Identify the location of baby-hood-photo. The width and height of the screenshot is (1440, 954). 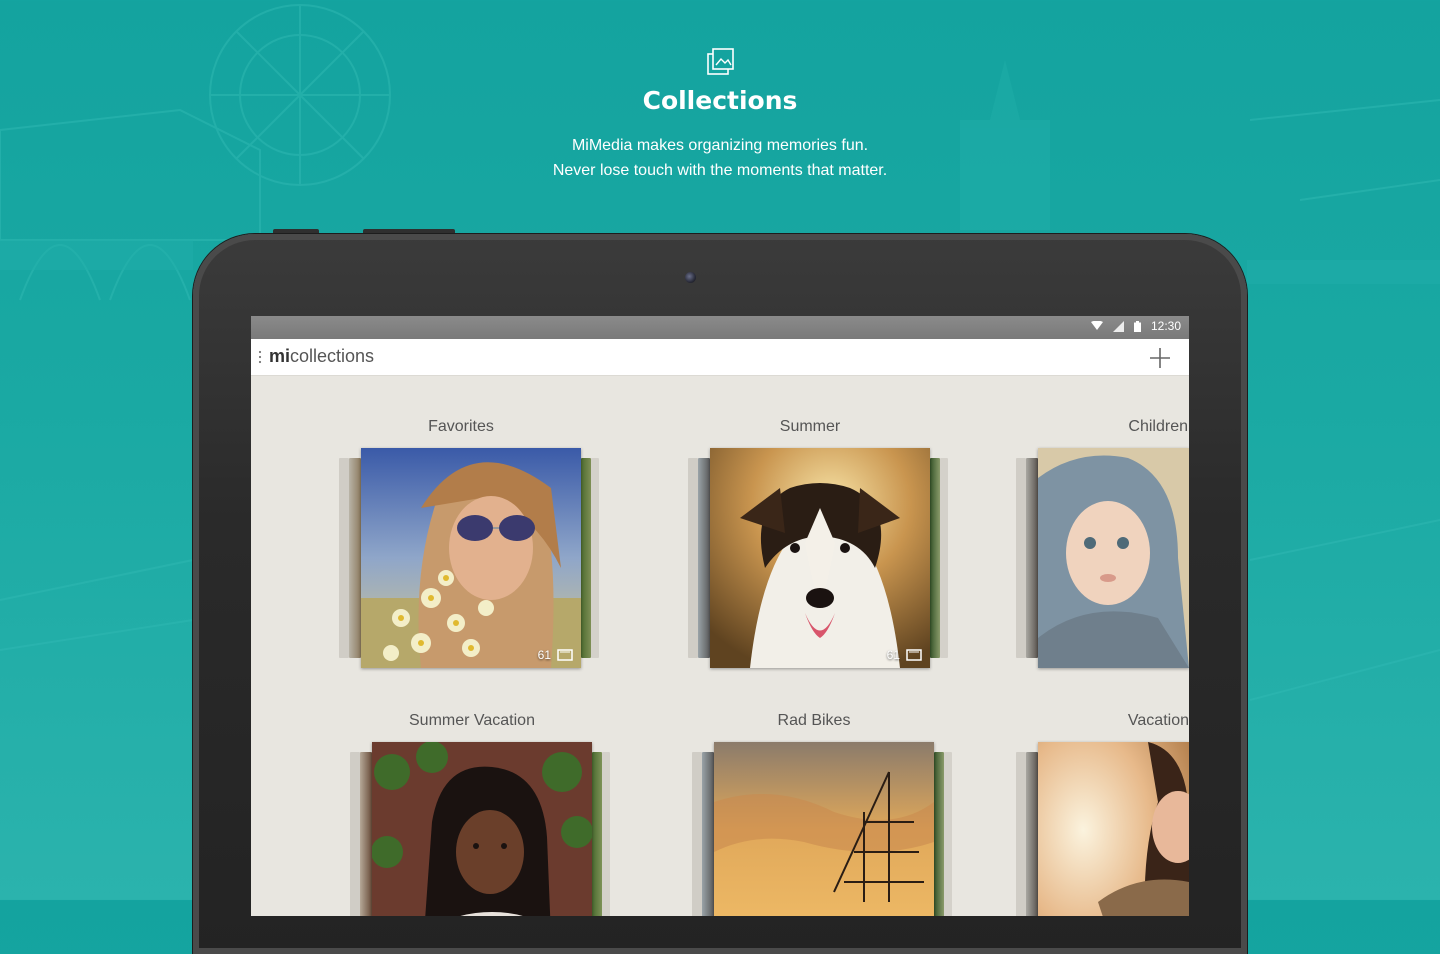
(1113, 558).